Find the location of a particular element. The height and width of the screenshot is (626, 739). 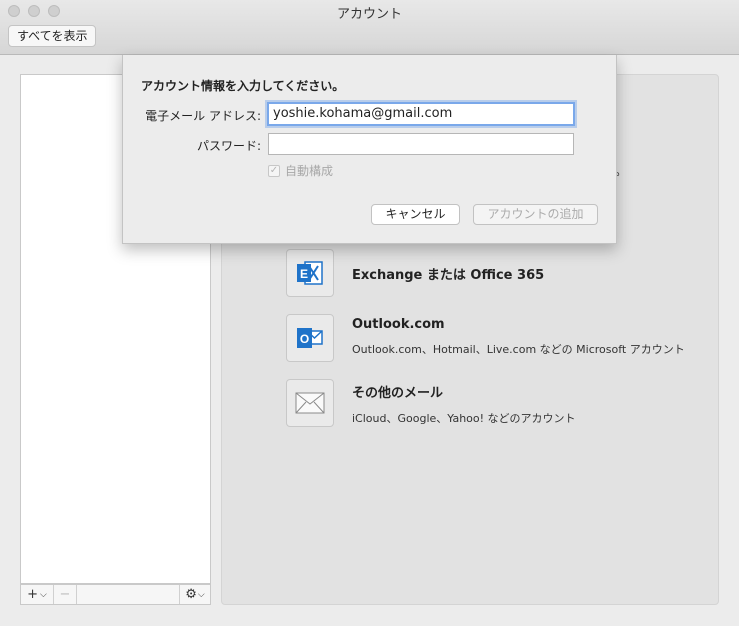

email-field: yoshie.kohama@gmail.com is located at coordinates (421, 114).